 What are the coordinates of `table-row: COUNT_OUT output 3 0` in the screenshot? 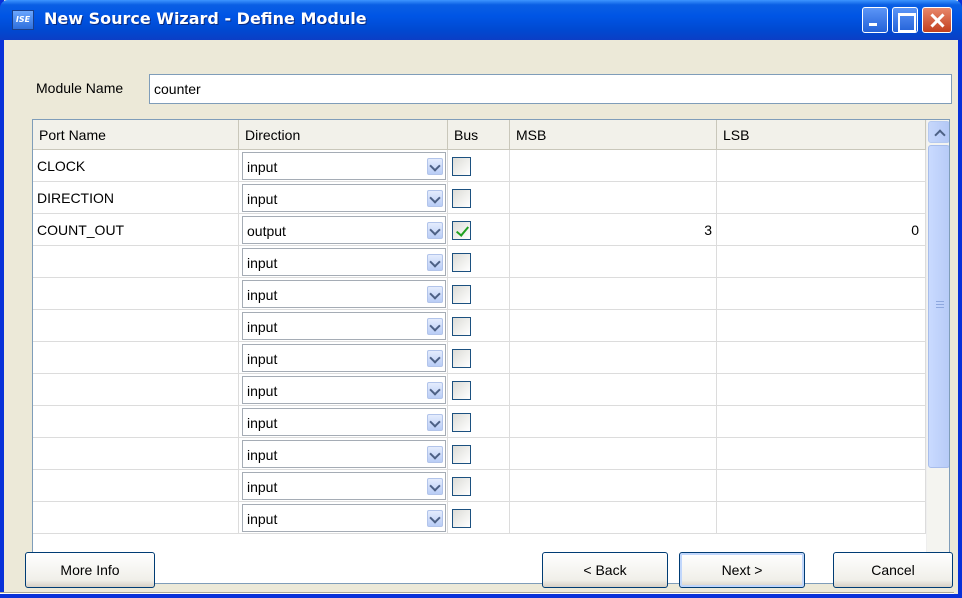 It's located at (479, 230).